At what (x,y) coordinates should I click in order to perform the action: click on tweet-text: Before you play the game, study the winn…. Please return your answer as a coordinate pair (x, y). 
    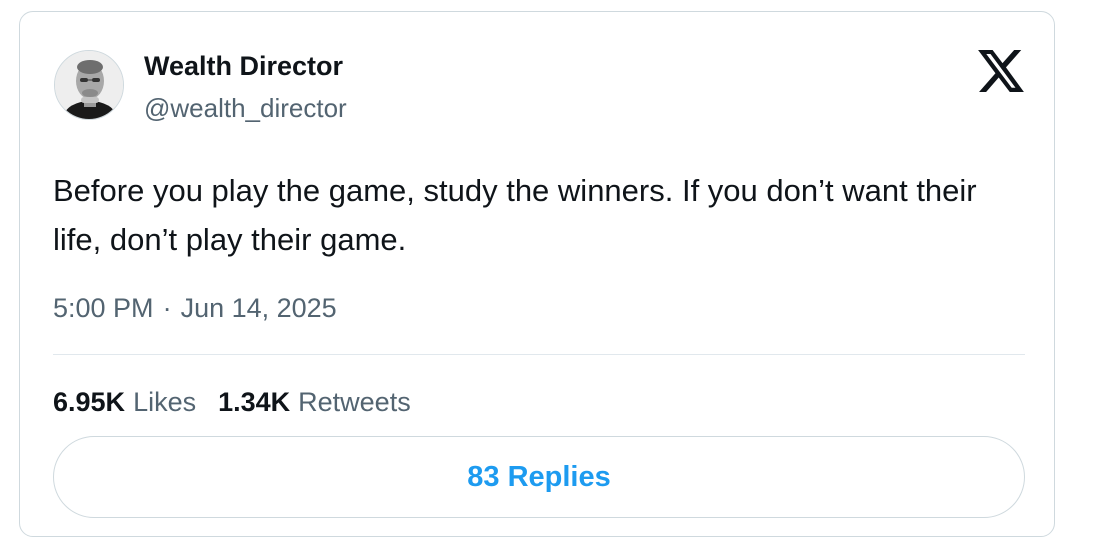
    Looking at the image, I should click on (515, 215).